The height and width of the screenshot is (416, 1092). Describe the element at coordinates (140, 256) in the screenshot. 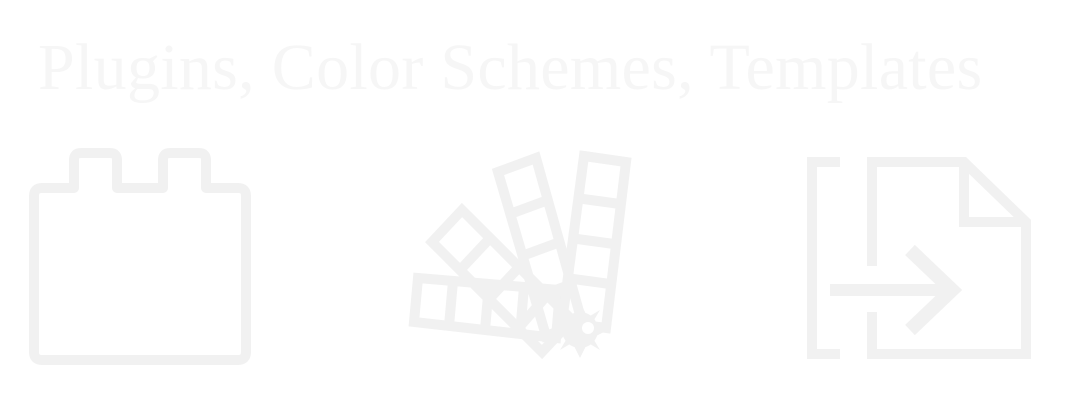

I see `plugin-icon` at that location.